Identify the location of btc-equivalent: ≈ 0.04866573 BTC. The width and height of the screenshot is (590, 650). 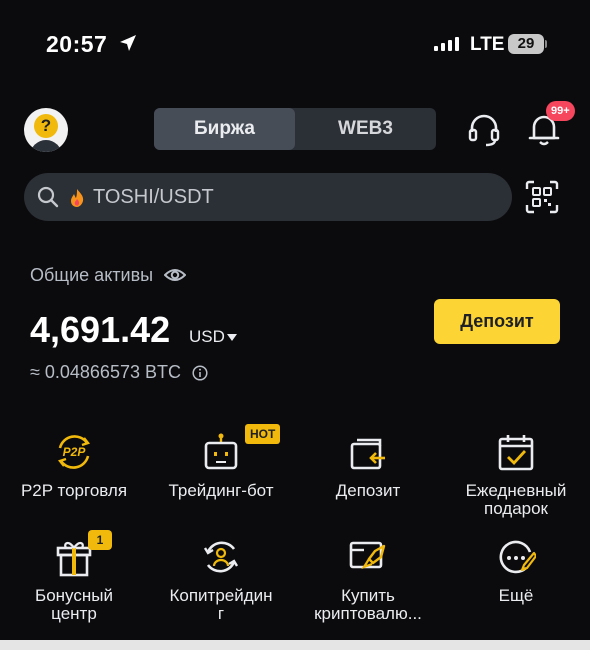
(105, 372).